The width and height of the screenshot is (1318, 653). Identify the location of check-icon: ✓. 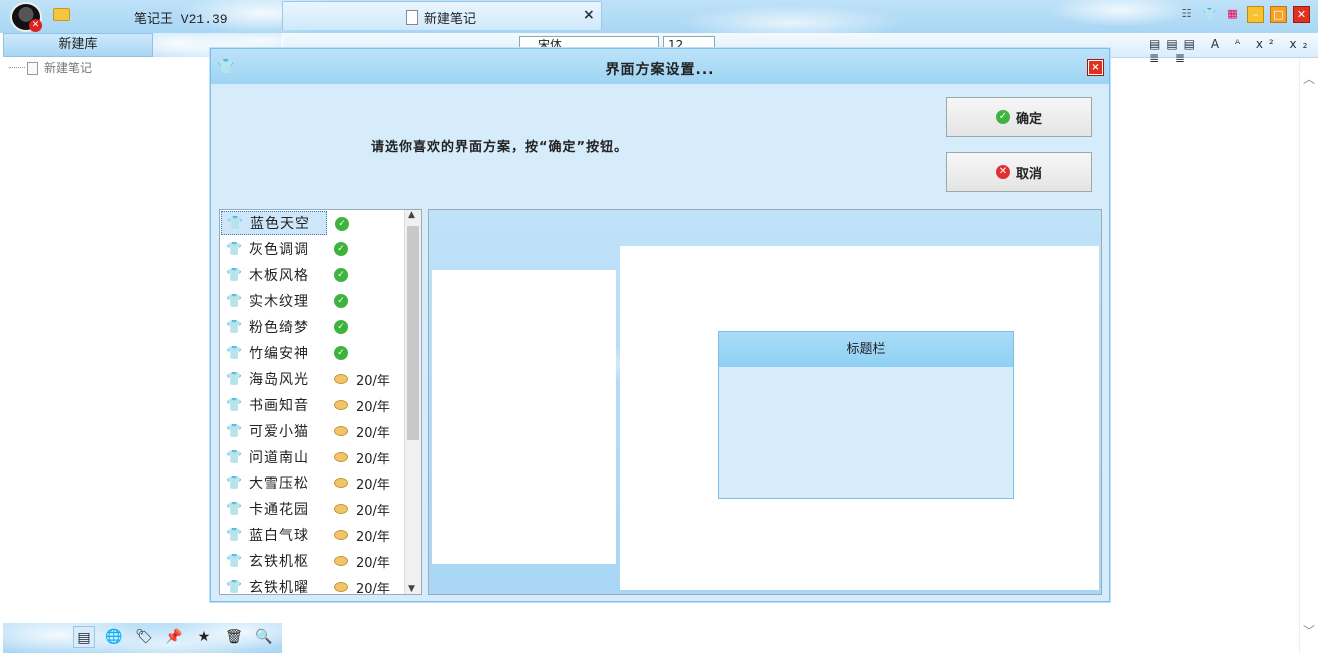
(1002, 117).